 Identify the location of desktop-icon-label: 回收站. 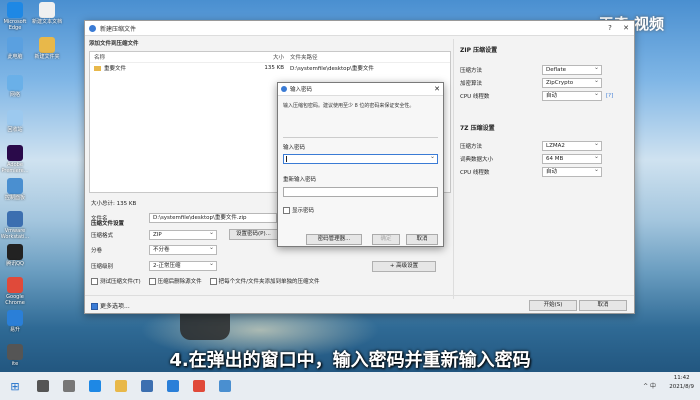
(15, 130).